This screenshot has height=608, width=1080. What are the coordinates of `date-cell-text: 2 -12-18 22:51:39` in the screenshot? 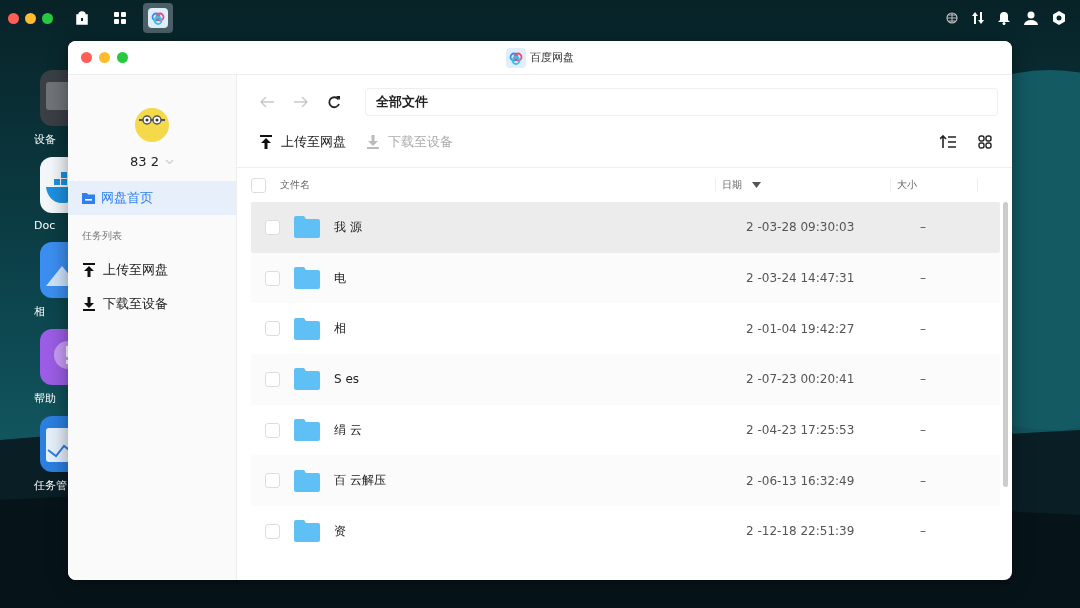 It's located at (800, 531).